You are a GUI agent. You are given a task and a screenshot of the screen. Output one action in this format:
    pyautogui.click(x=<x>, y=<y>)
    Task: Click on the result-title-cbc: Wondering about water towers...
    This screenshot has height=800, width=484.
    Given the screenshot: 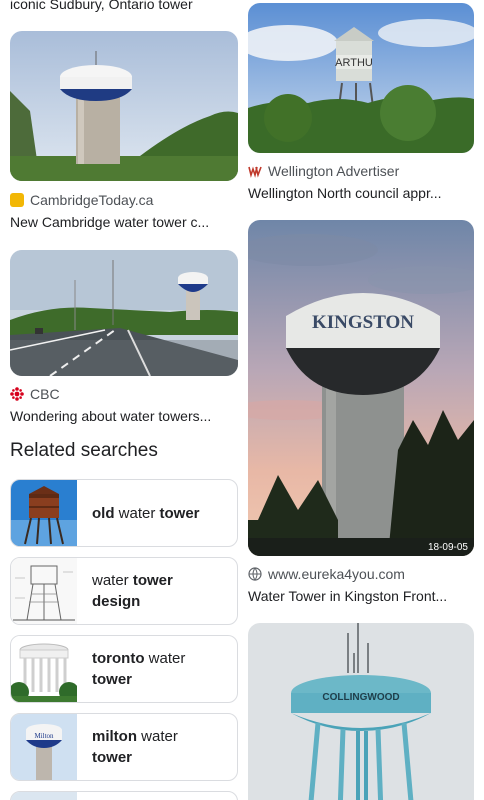 What is the action you would take?
    pyautogui.click(x=124, y=416)
    